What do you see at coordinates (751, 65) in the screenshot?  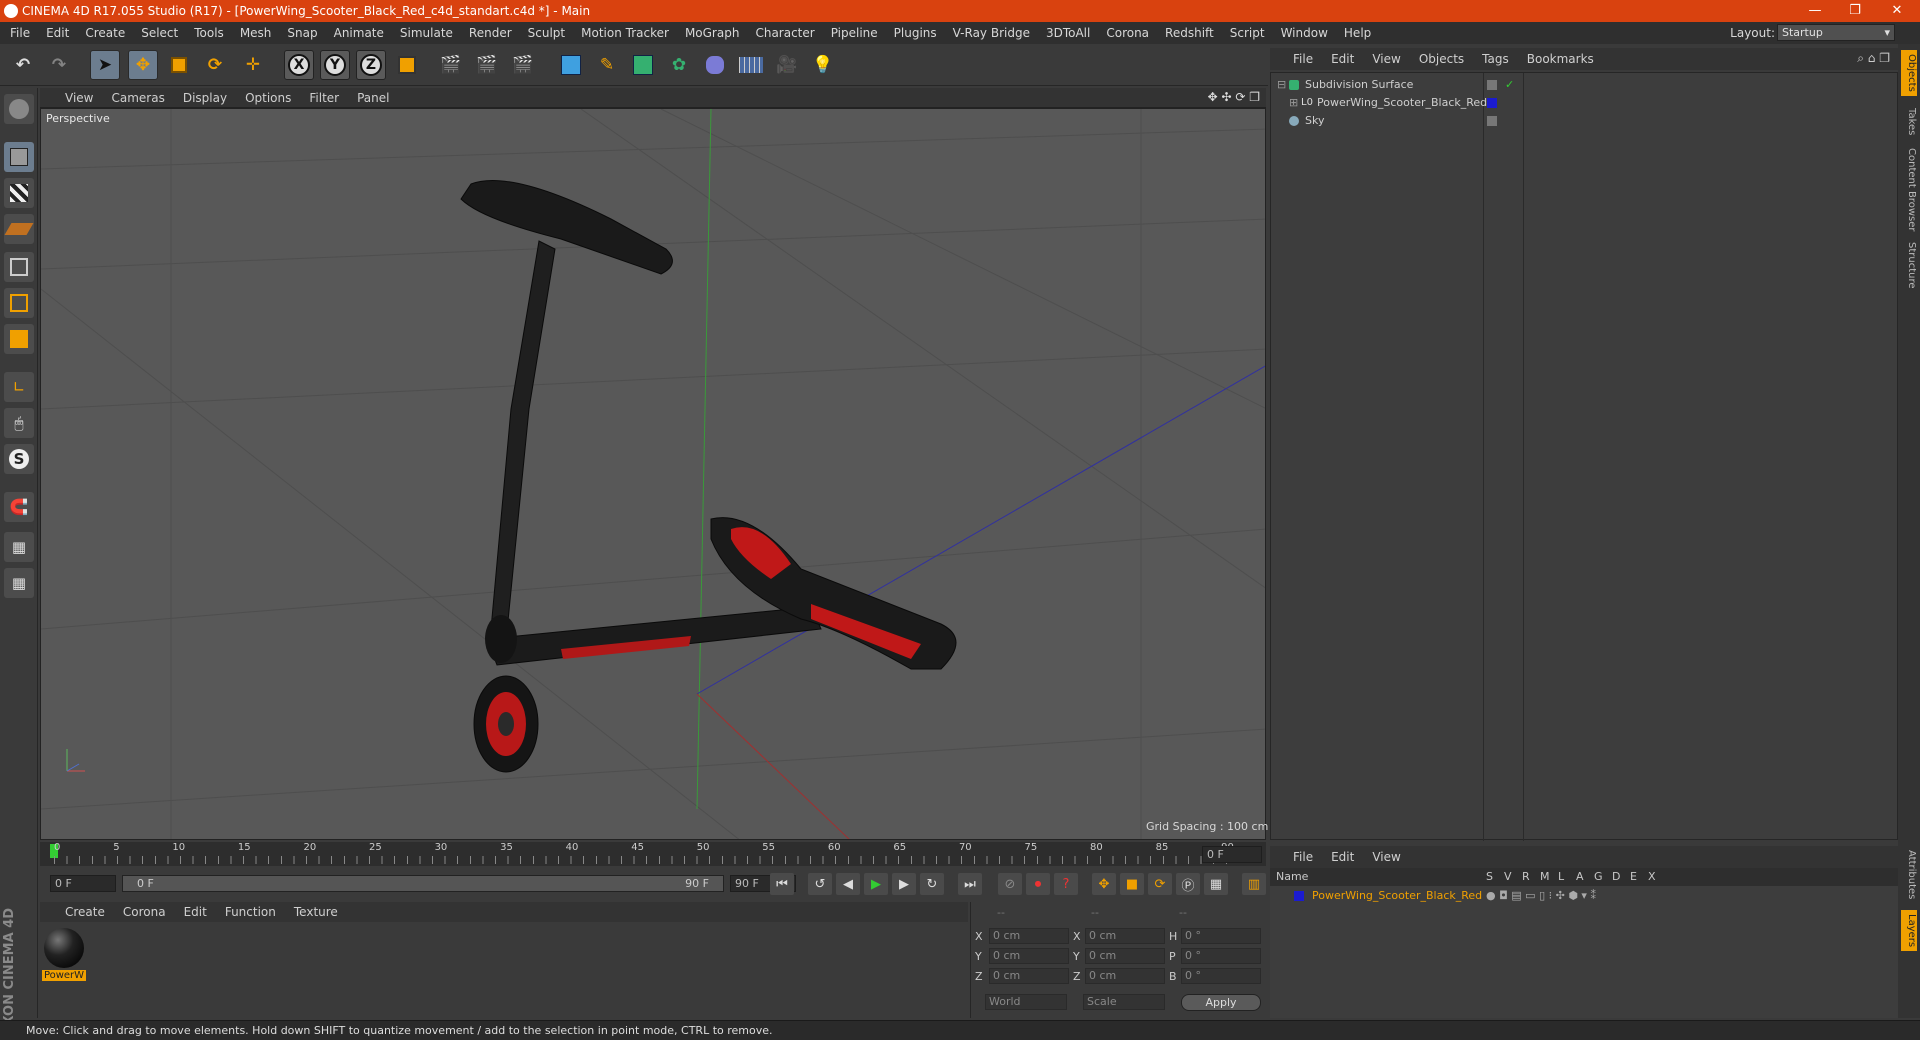 I see `floor-button` at bounding box center [751, 65].